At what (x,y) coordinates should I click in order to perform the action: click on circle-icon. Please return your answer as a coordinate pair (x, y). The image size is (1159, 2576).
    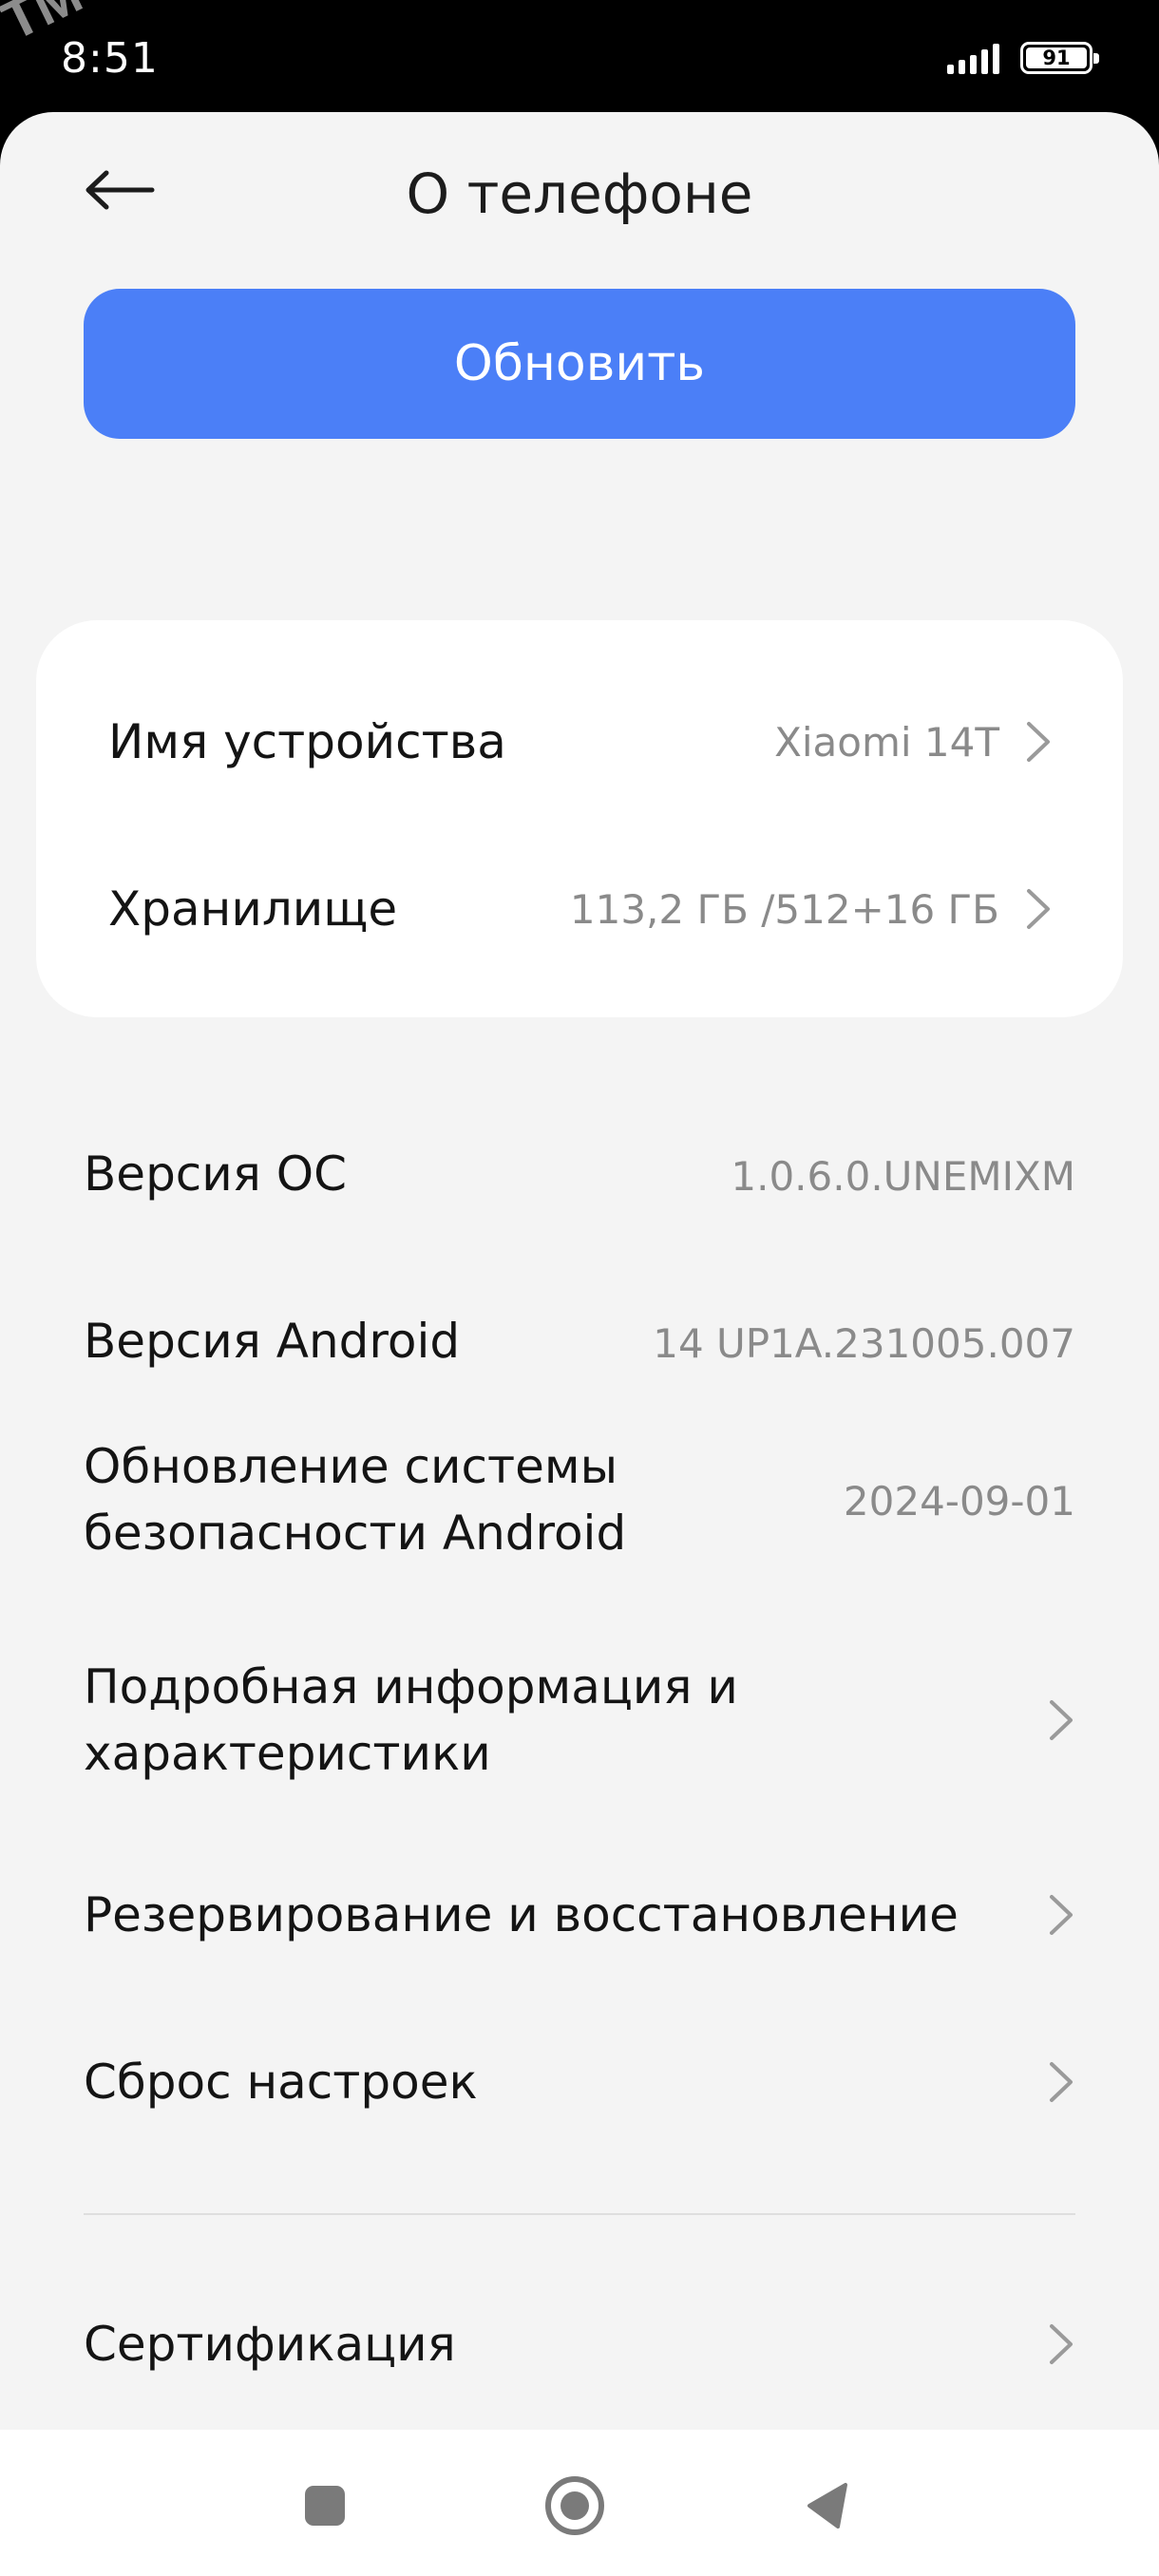
    Looking at the image, I should click on (574, 2505).